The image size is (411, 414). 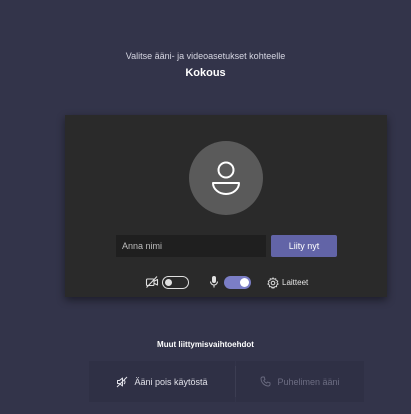 I want to click on avatar, so click(x=226, y=178).